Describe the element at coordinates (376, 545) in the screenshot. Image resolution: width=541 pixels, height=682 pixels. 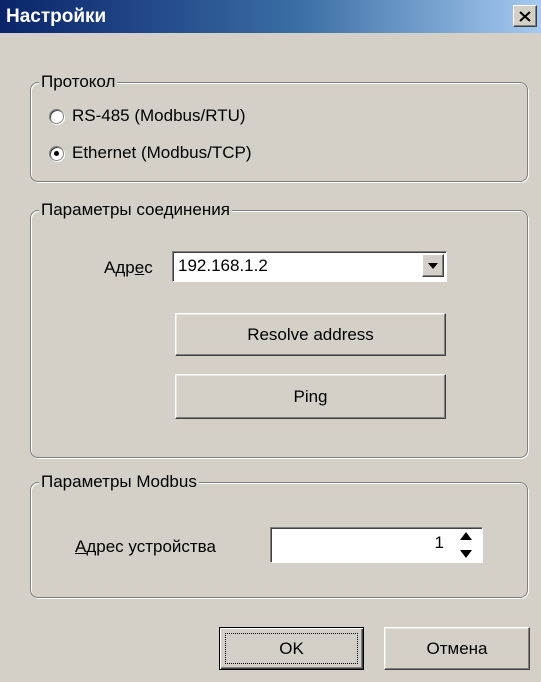
I see `device-address-spinbox: 1` at that location.